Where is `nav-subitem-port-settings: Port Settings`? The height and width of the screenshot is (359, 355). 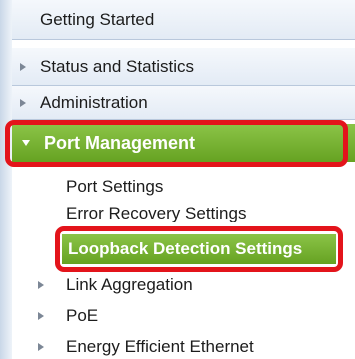
nav-subitem-port-settings: Port Settings is located at coordinates (183, 187).